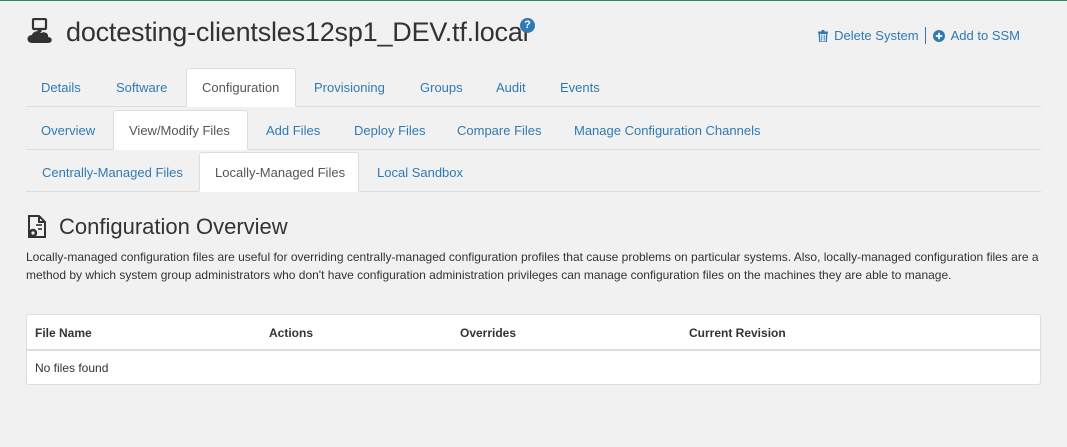 Image resolution: width=1067 pixels, height=447 pixels. Describe the element at coordinates (279, 172) in the screenshot. I see `tab-locally-managed-files: Locally-Managed Files` at that location.